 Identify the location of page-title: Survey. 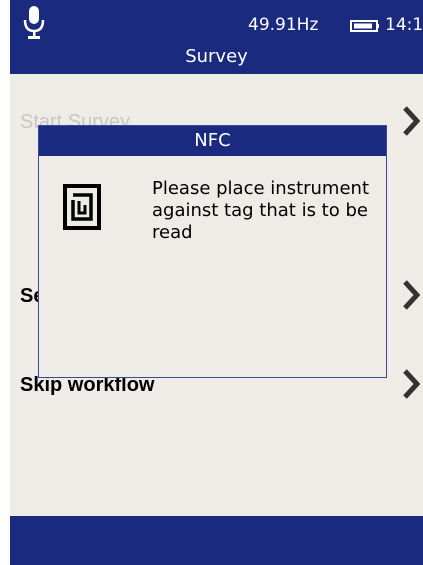
(216, 56).